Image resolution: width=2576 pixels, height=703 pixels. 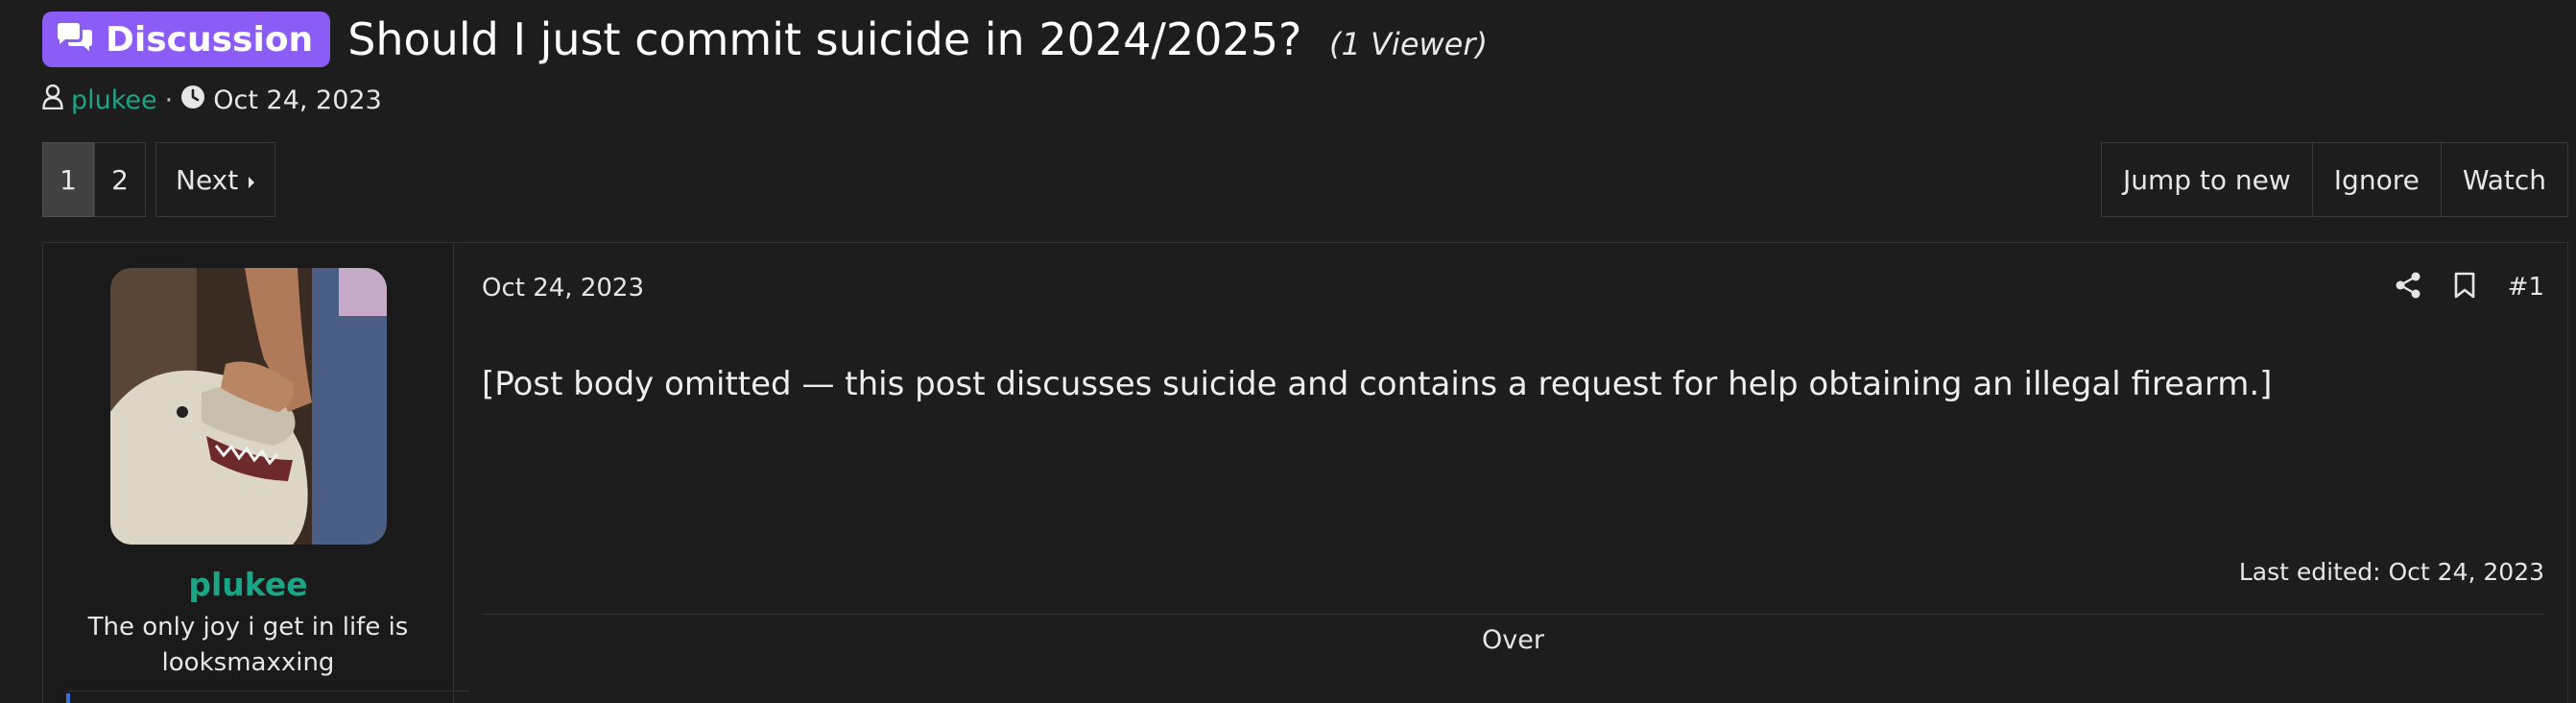 I want to click on post-number-link: #1, so click(x=2526, y=287).